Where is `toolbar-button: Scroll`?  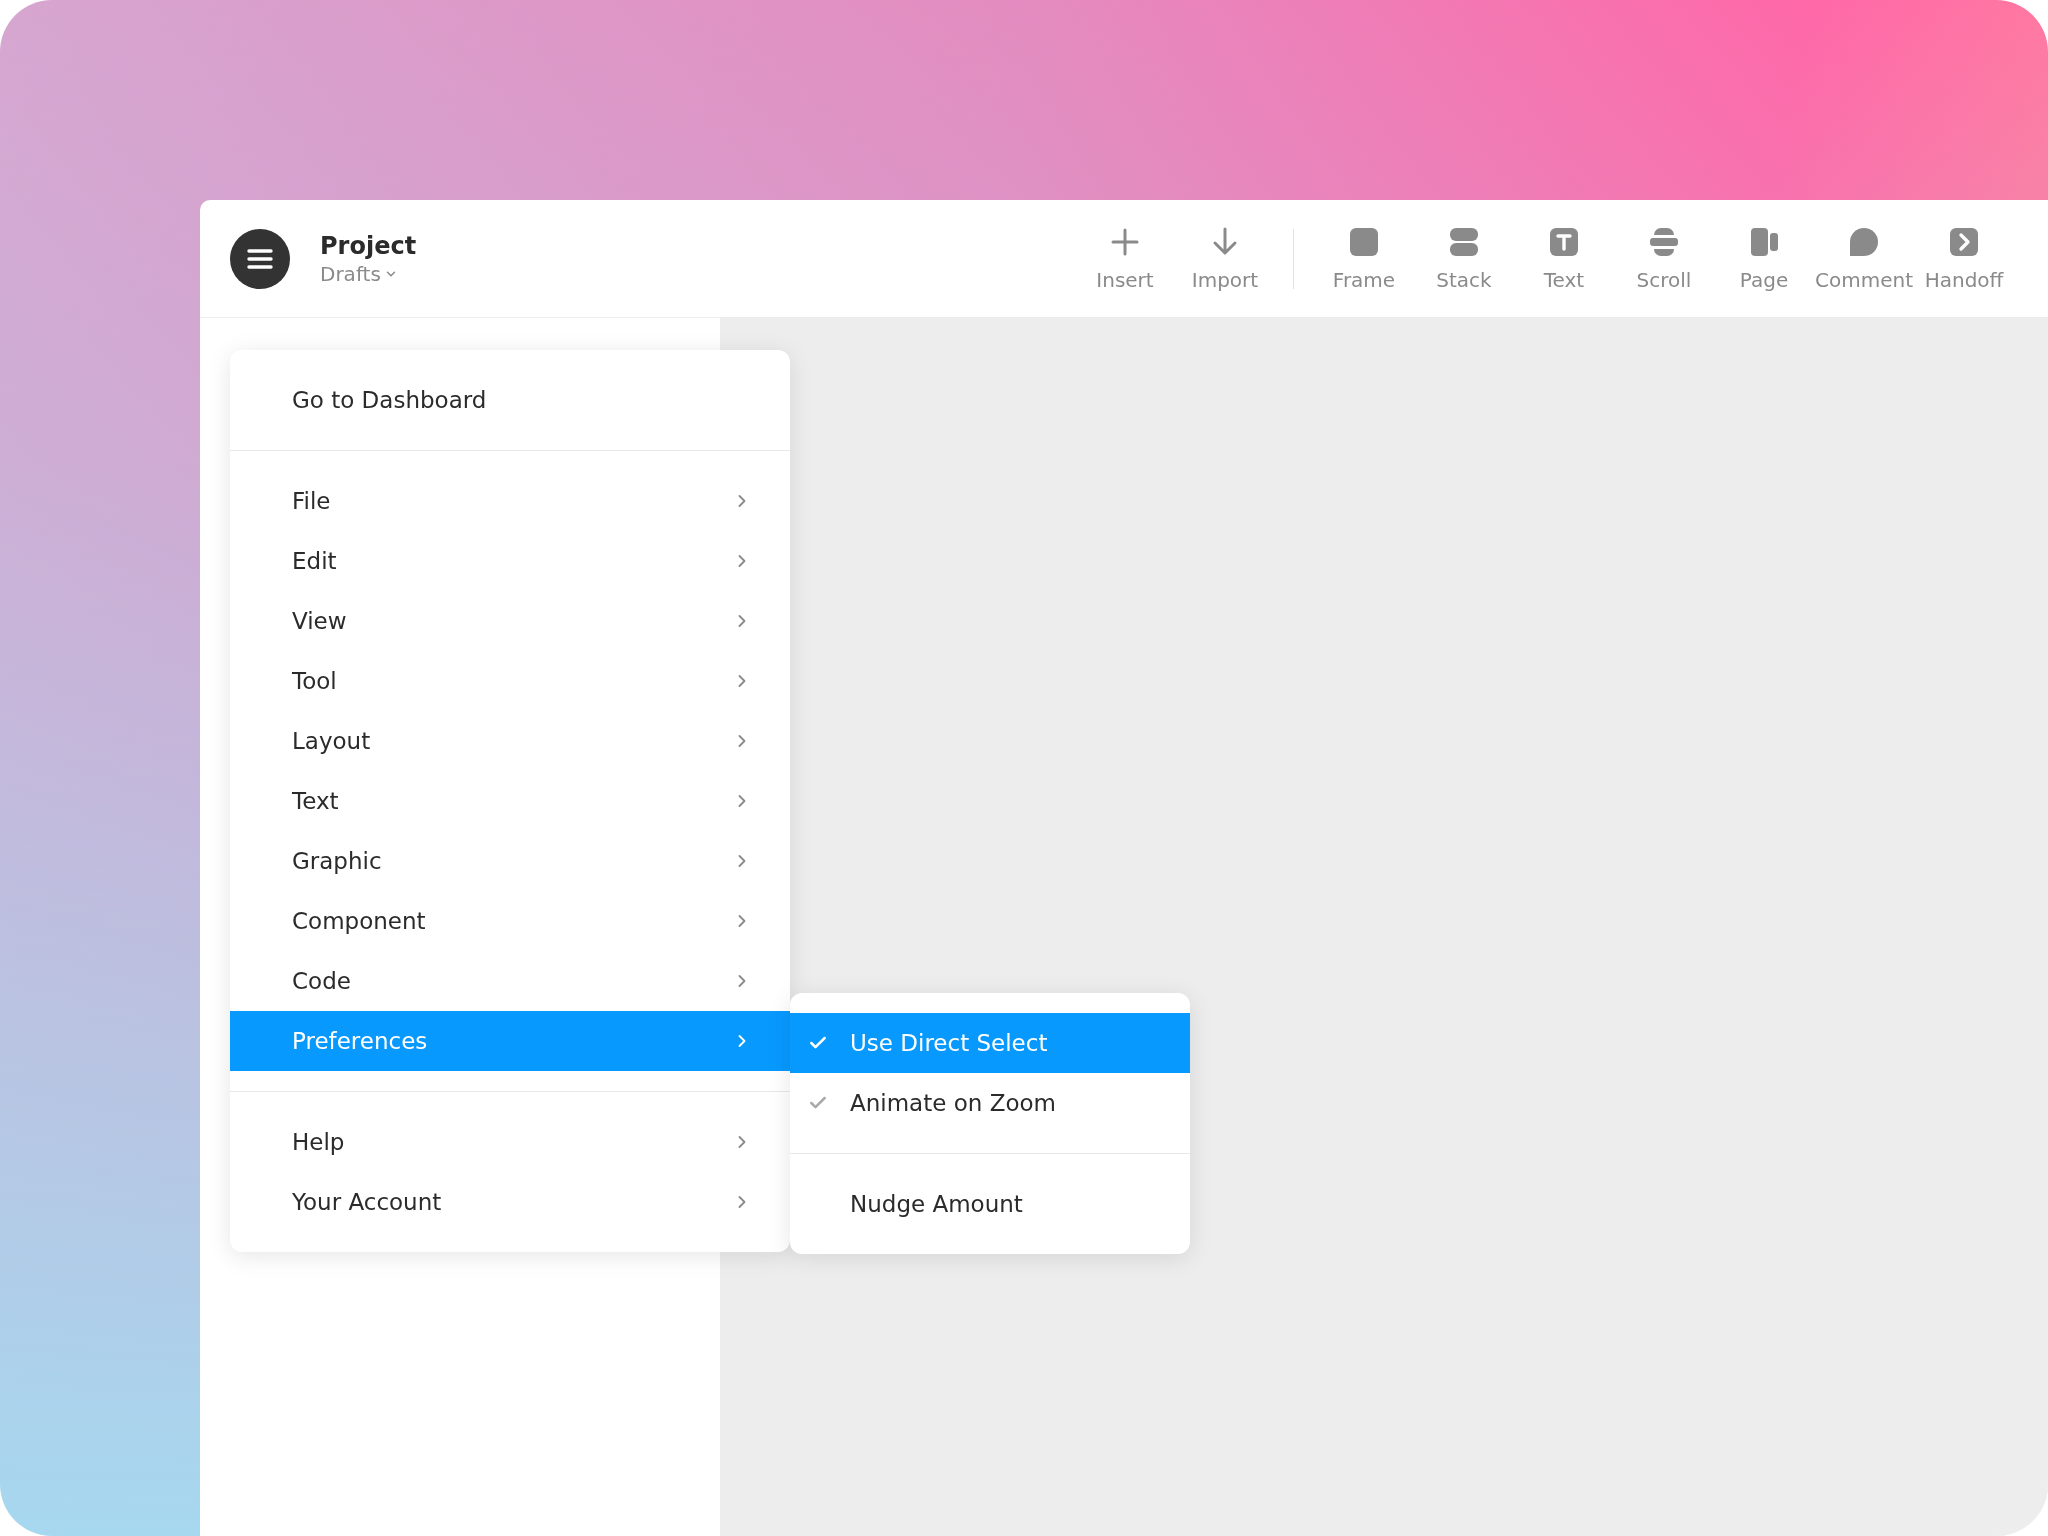
toolbar-button: Scroll is located at coordinates (1664, 258).